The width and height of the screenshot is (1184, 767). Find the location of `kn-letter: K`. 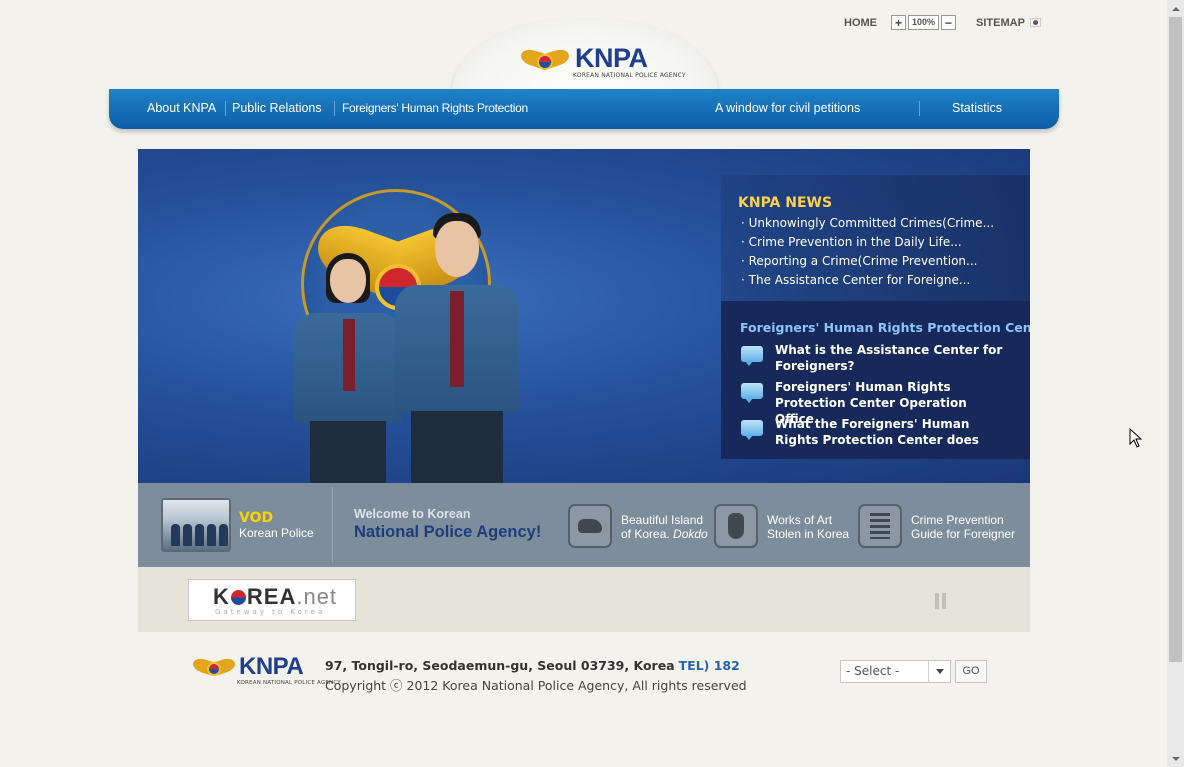

kn-letter: K is located at coordinates (221, 596).